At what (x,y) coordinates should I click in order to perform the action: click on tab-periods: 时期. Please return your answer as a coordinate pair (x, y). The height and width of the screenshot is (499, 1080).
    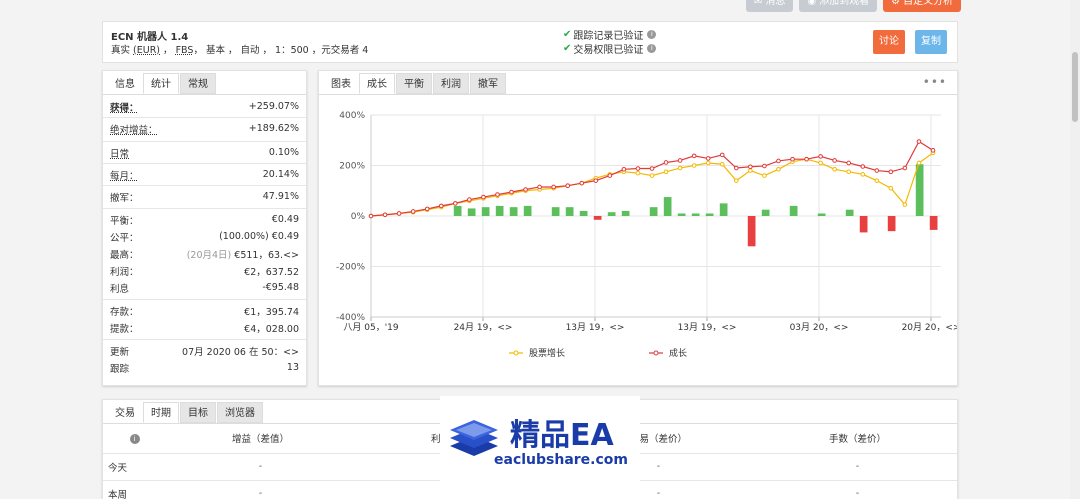
    Looking at the image, I should click on (161, 412).